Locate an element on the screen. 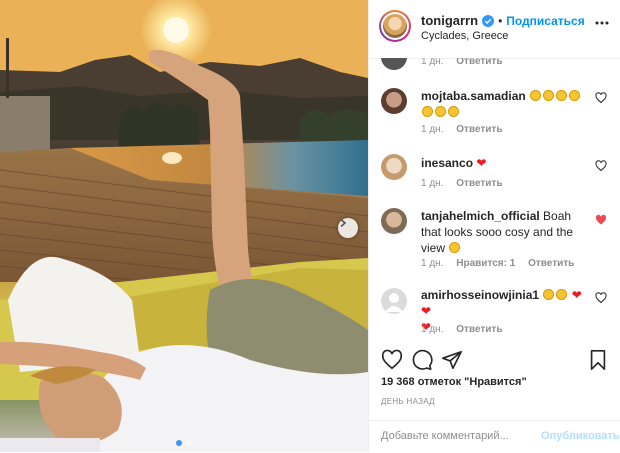 The height and width of the screenshot is (453, 620). chevron-right-icon is located at coordinates (343, 223).